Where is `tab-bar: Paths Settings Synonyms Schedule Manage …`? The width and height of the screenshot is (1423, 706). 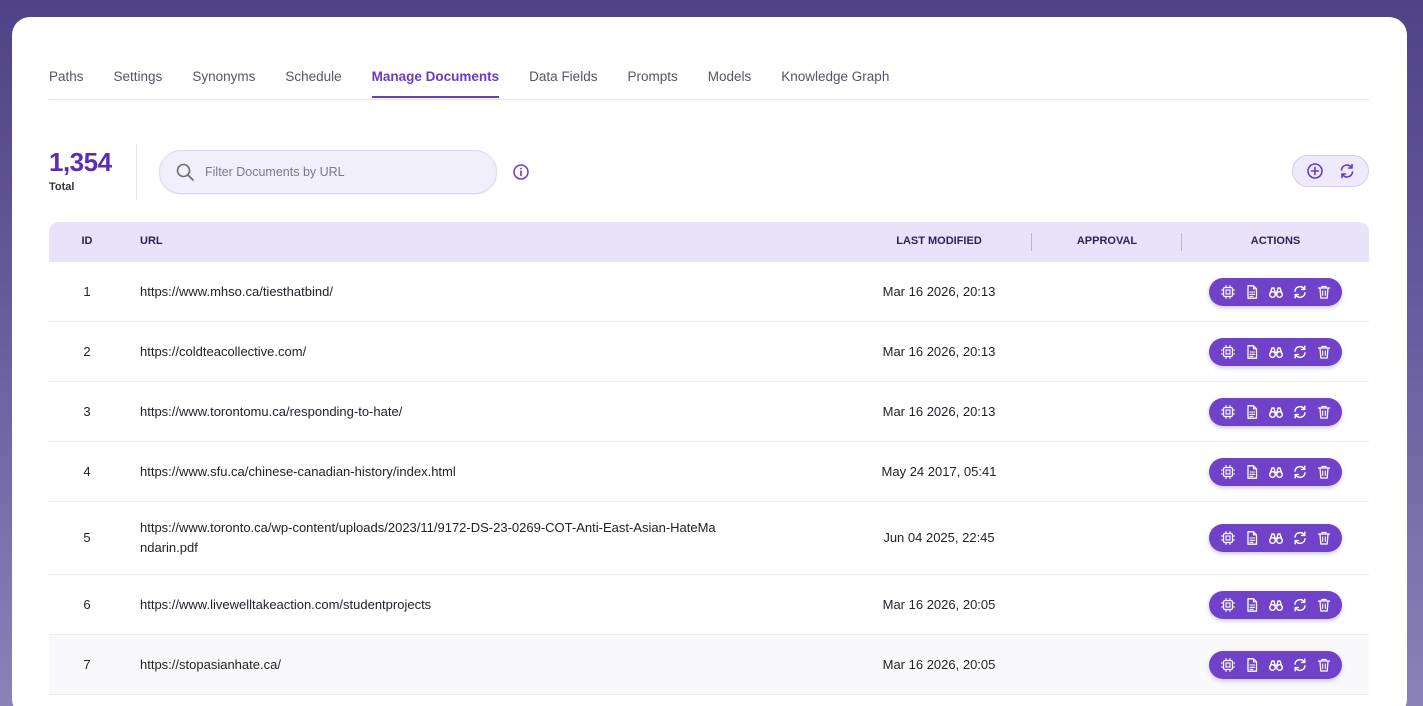 tab-bar: Paths Settings Synonyms Schedule Manage … is located at coordinates (709, 82).